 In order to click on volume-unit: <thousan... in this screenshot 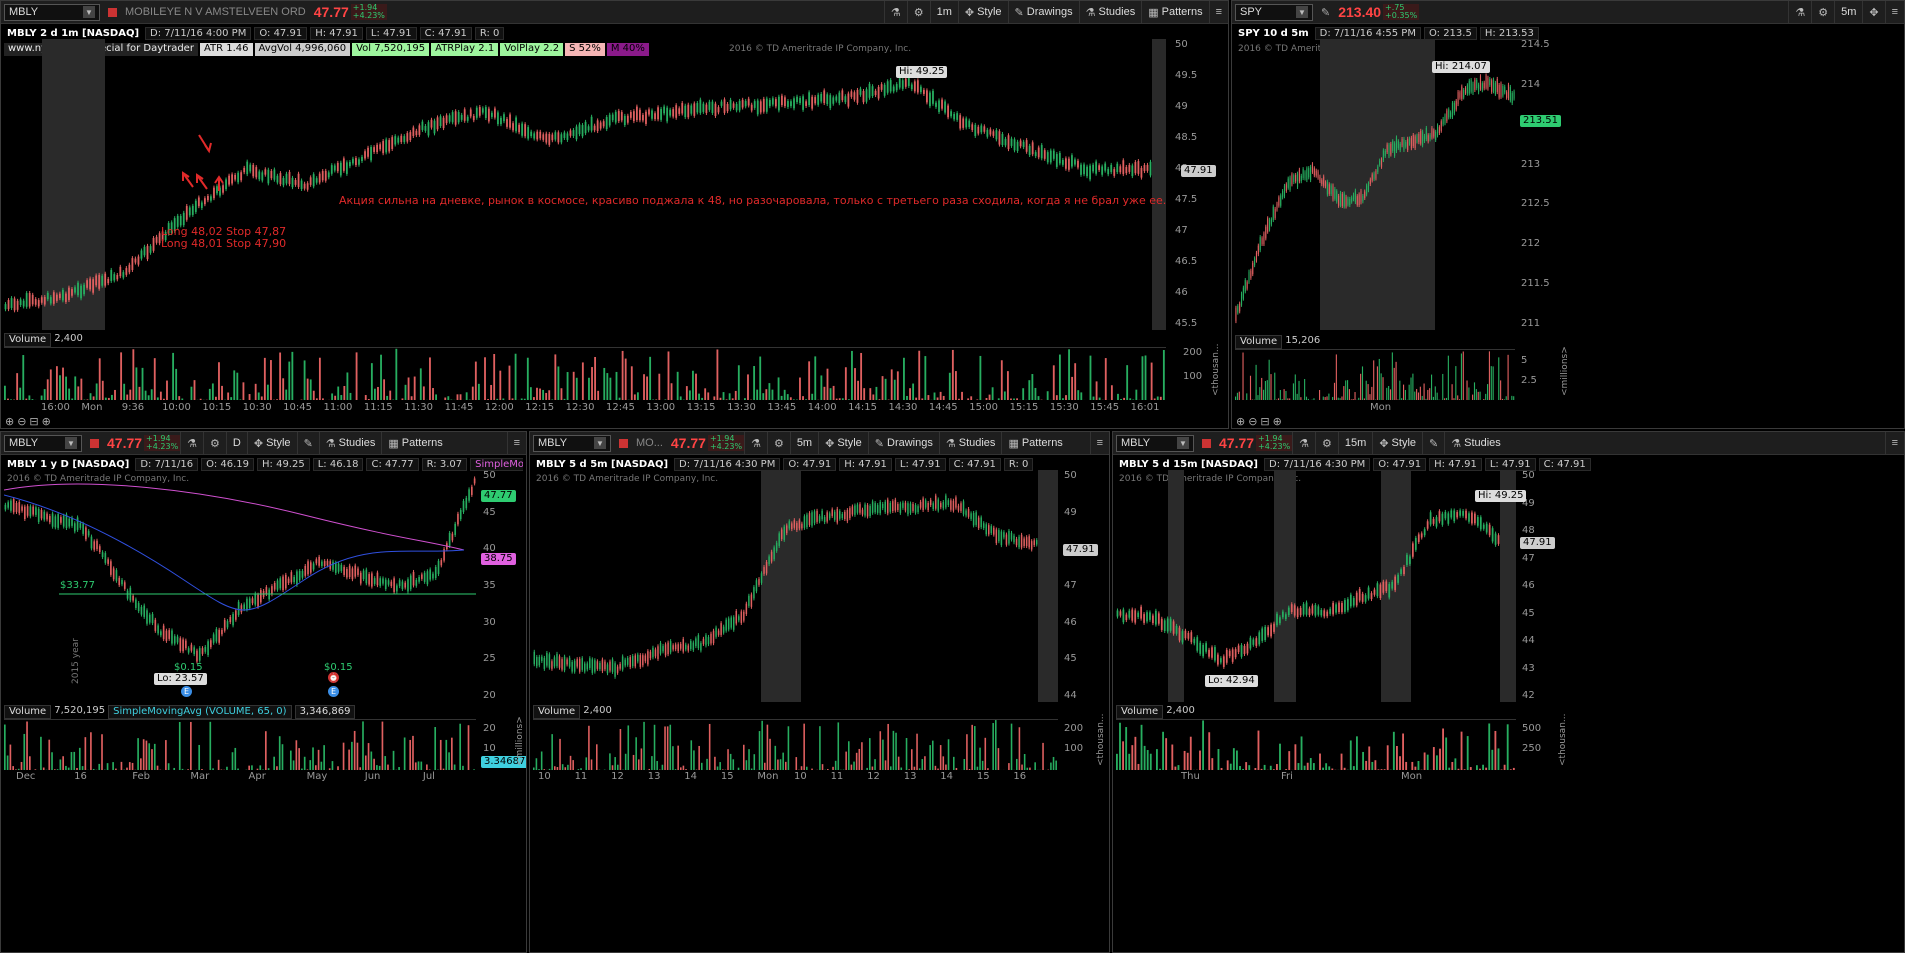, I will do `click(1216, 369)`.